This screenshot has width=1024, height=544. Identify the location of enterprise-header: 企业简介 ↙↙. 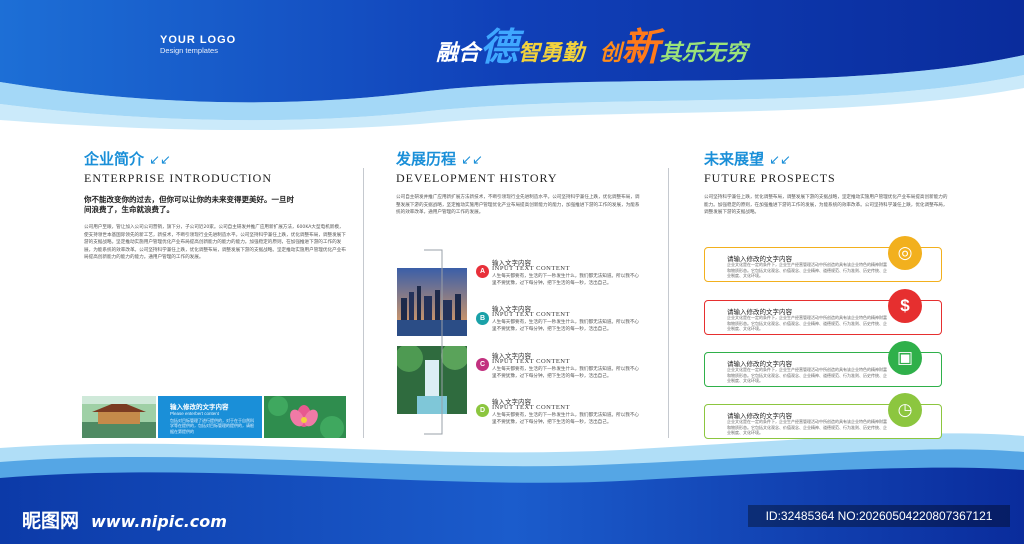
(127, 158).